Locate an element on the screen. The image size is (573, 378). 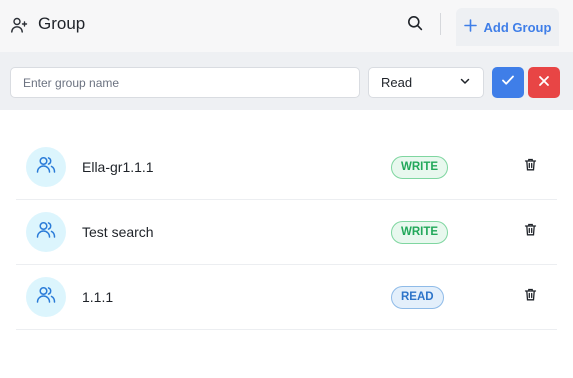
group-name: Ella-gr1.1.1 is located at coordinates (118, 167).